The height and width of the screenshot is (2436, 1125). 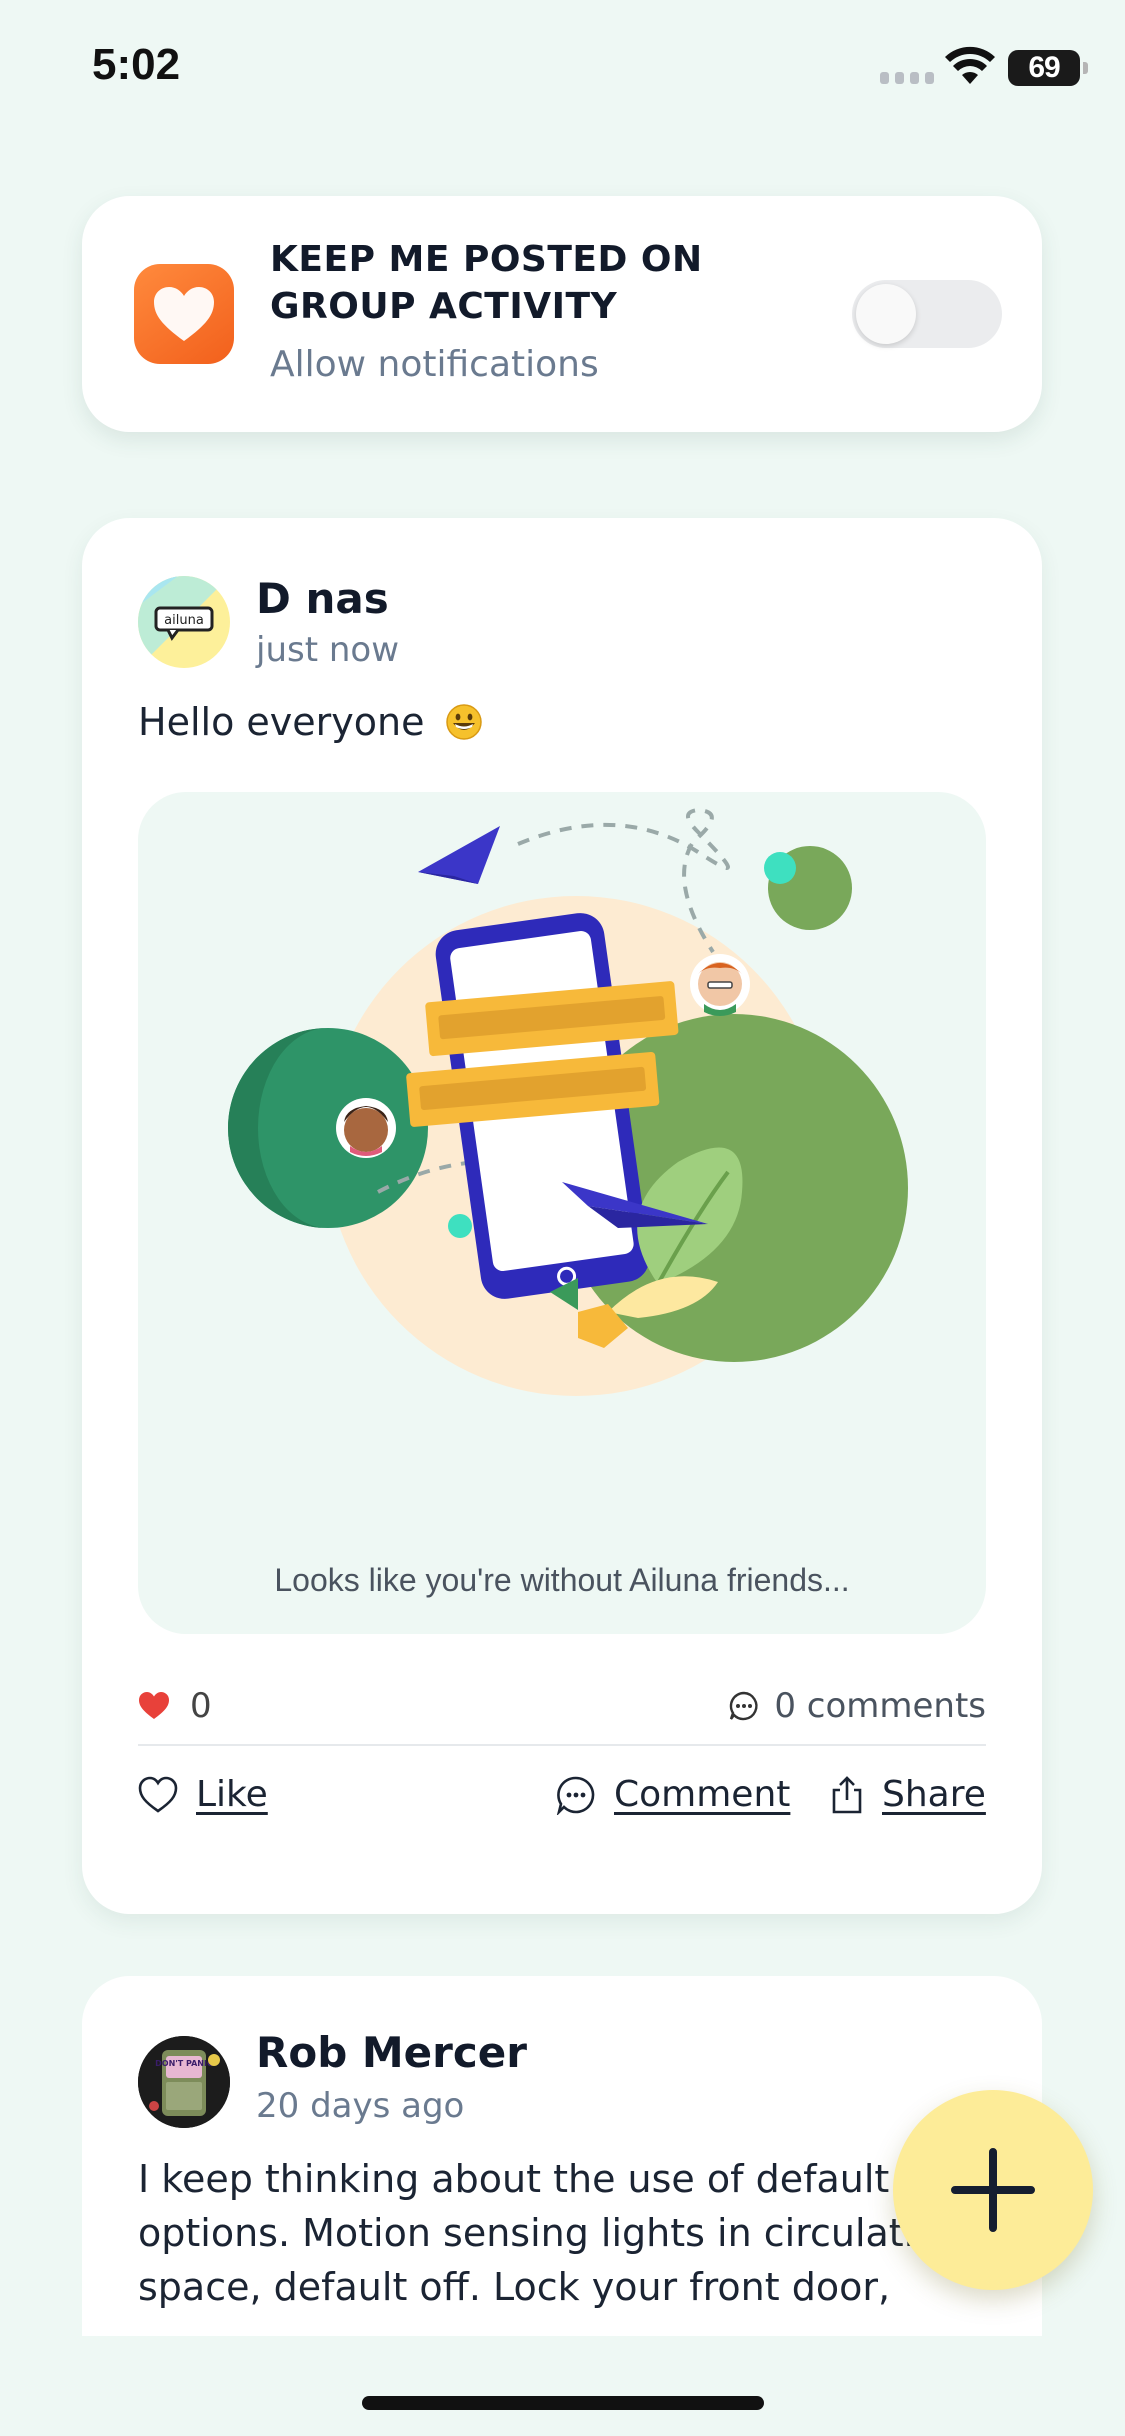 I want to click on comment-count: 0 comments, so click(x=857, y=1706).